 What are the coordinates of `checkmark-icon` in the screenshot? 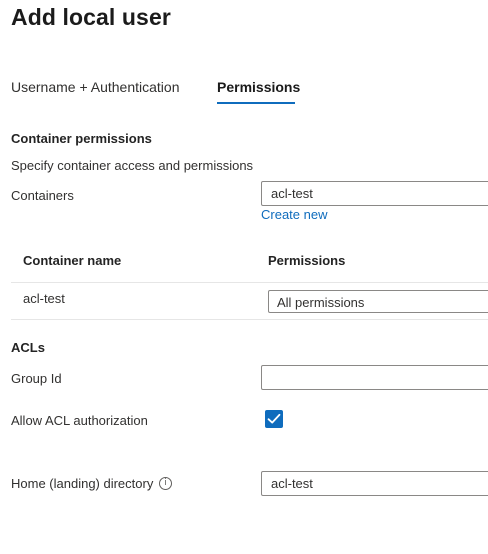 It's located at (274, 418).